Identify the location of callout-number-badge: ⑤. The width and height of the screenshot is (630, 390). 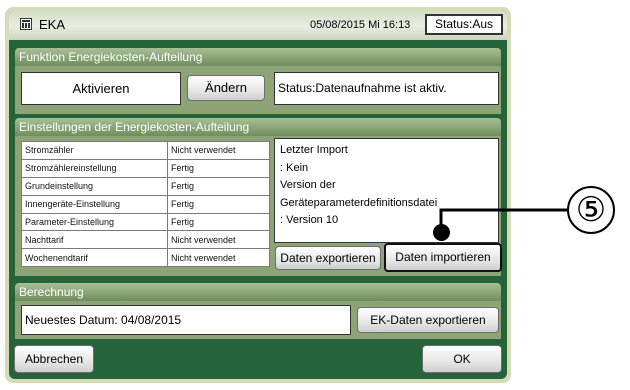
(591, 210).